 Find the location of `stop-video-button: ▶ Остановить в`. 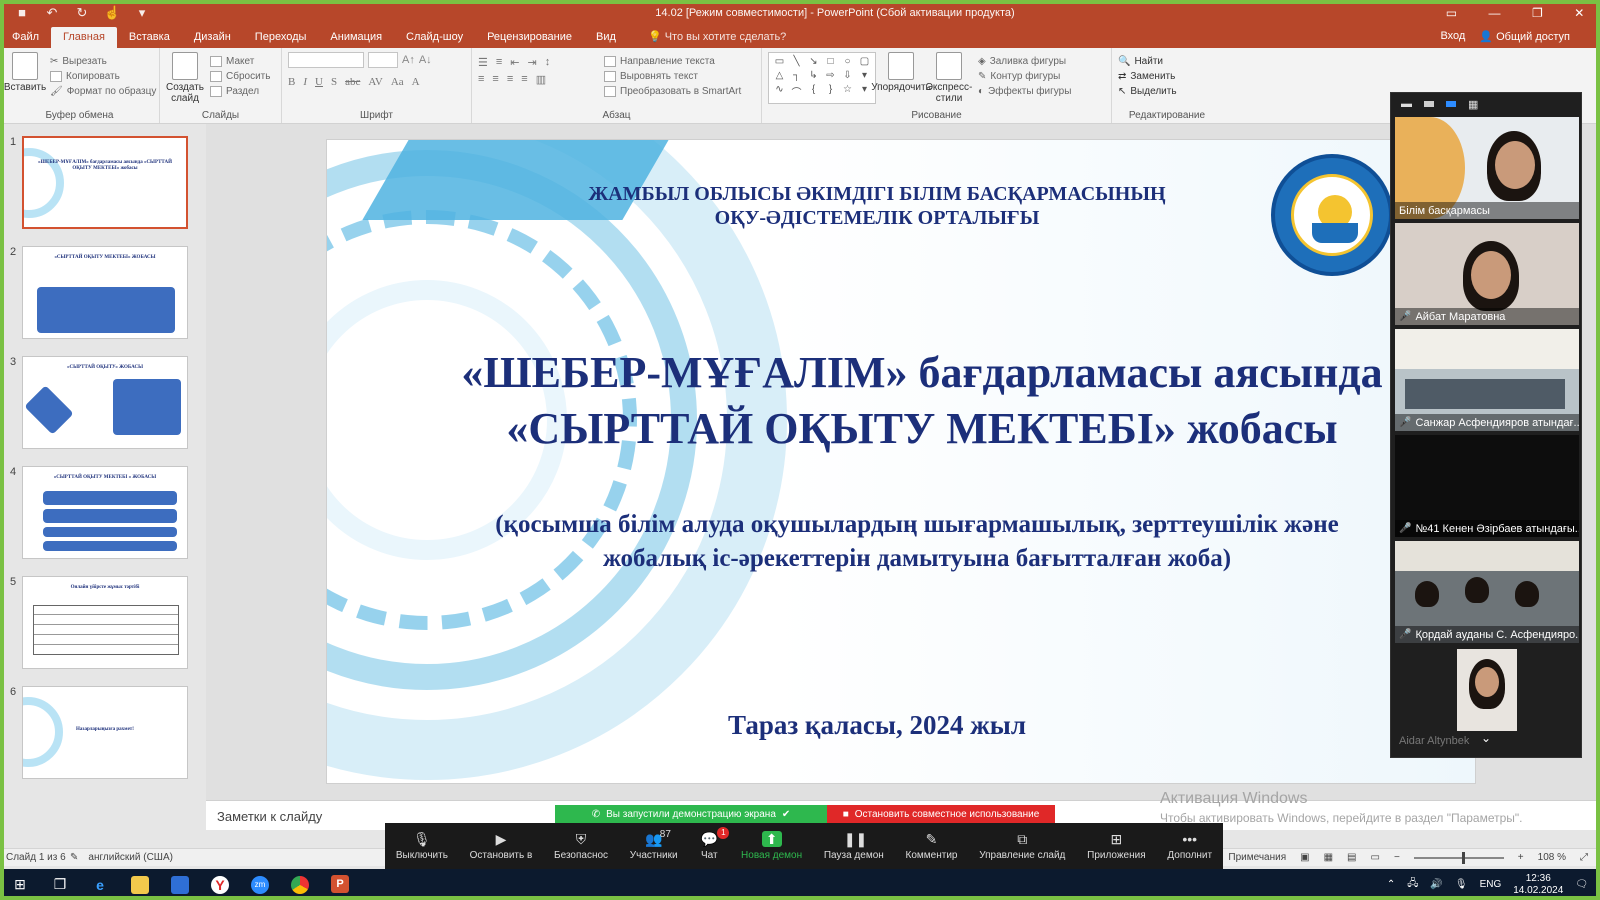

stop-video-button: ▶ Остановить в is located at coordinates (501, 846).